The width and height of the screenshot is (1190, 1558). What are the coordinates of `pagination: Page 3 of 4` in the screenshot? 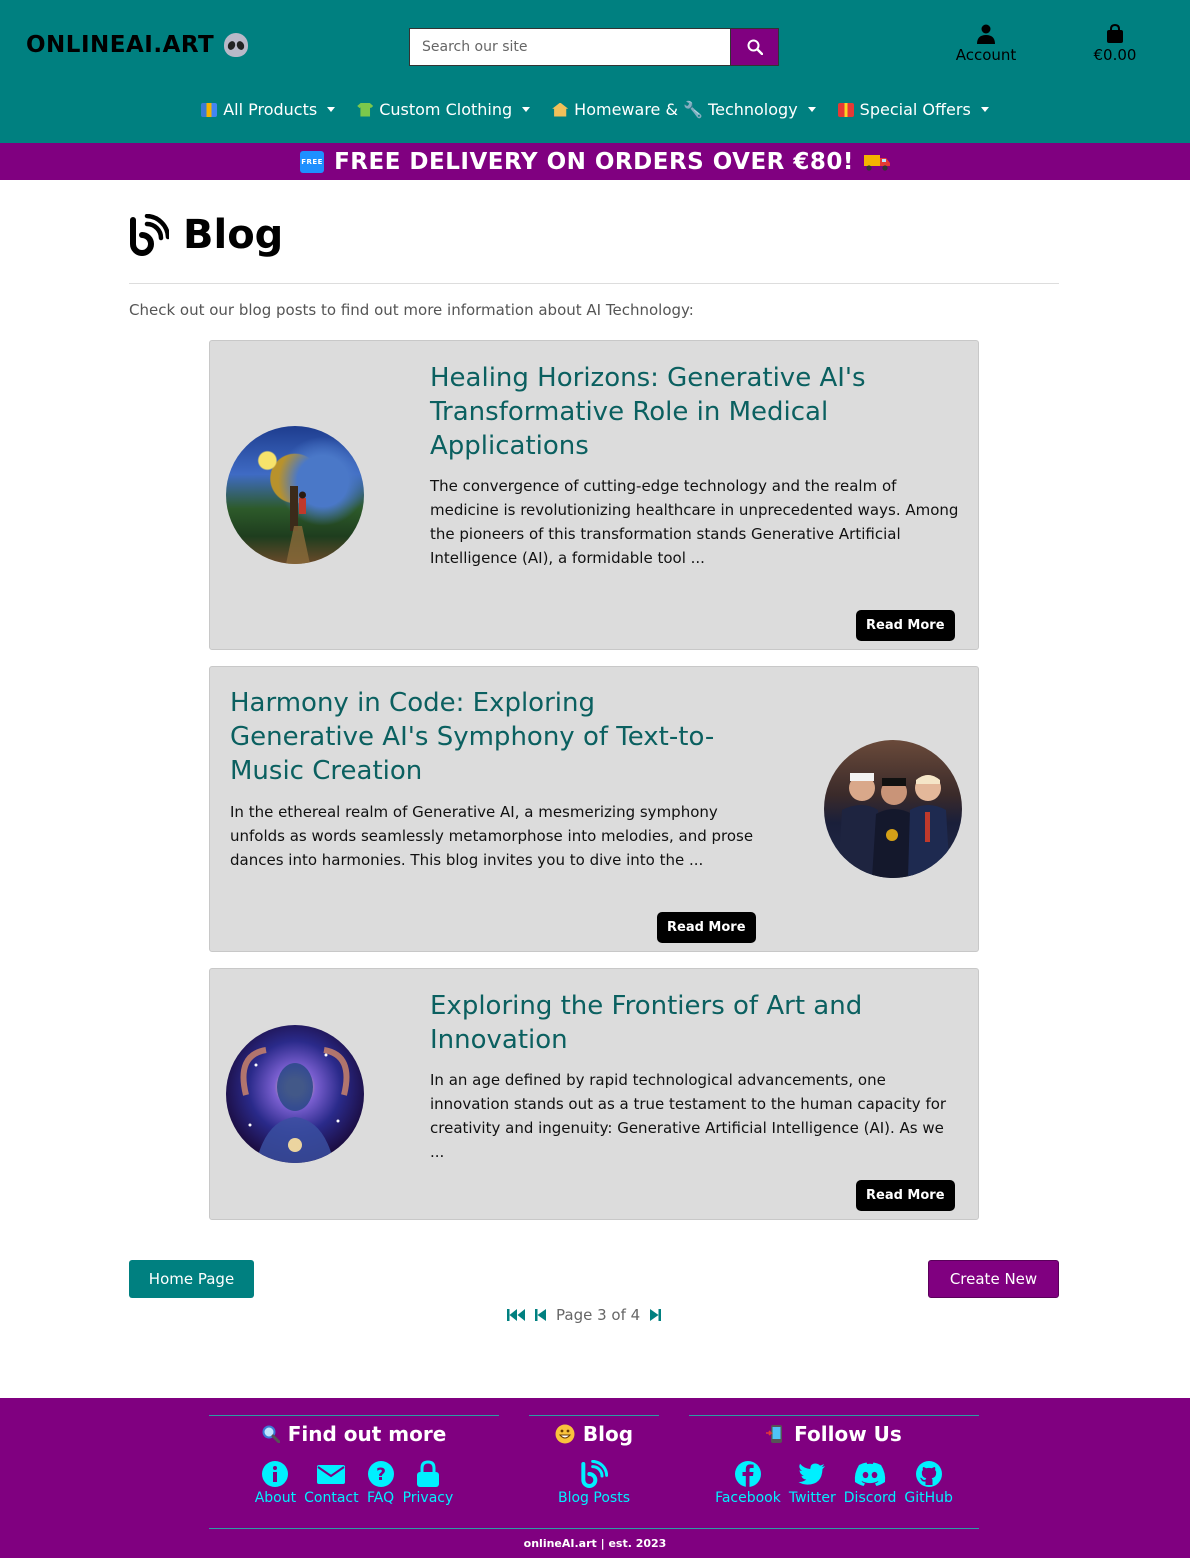 It's located at (584, 1315).